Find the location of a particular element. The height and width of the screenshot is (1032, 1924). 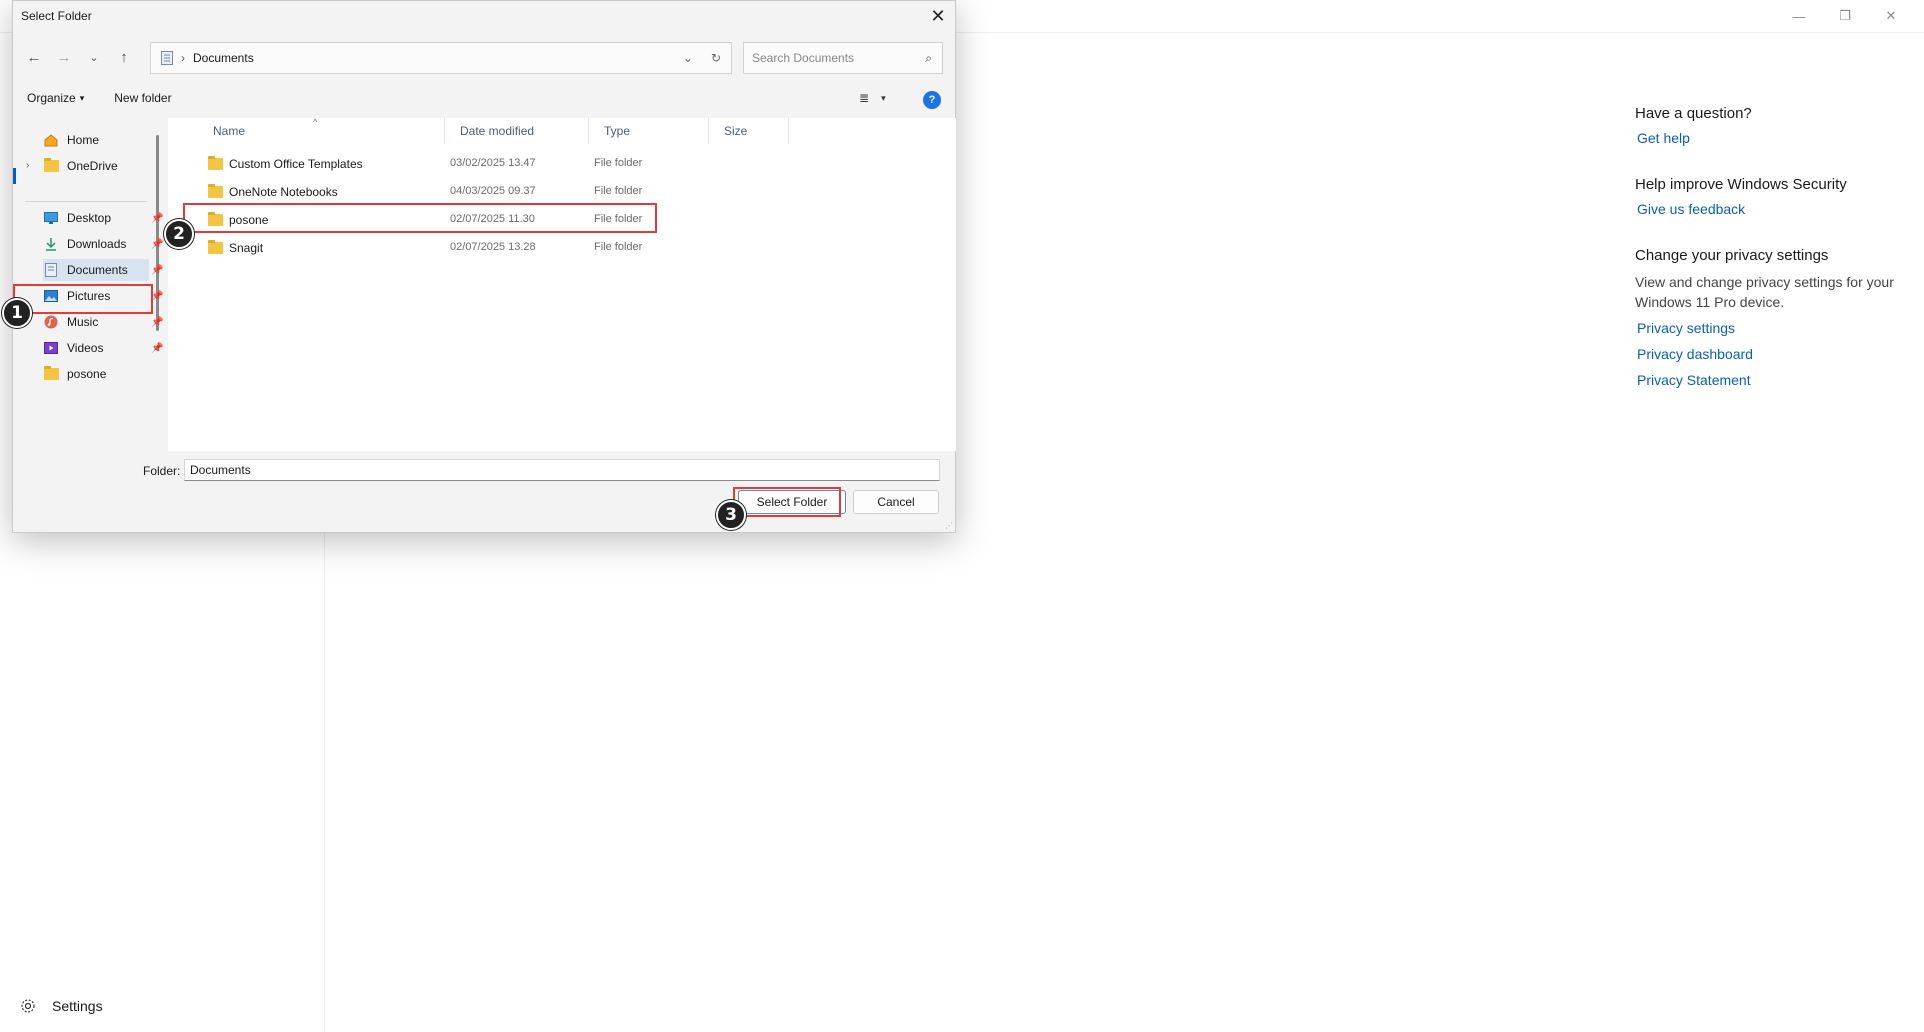

forward-arrow-icon: → is located at coordinates (64, 57).